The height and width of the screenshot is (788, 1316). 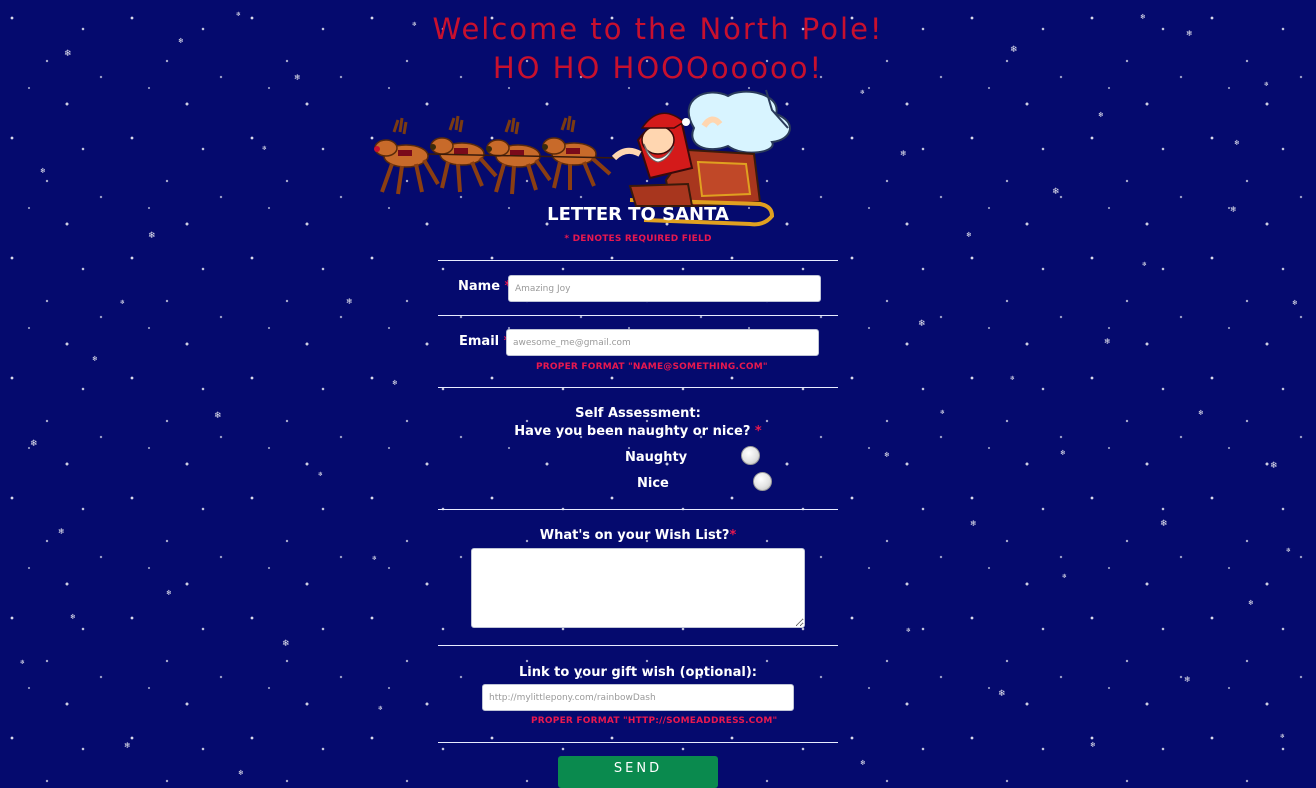 I want to click on self-assessment-question-text: Have you been naughty or nice?, so click(x=632, y=431).